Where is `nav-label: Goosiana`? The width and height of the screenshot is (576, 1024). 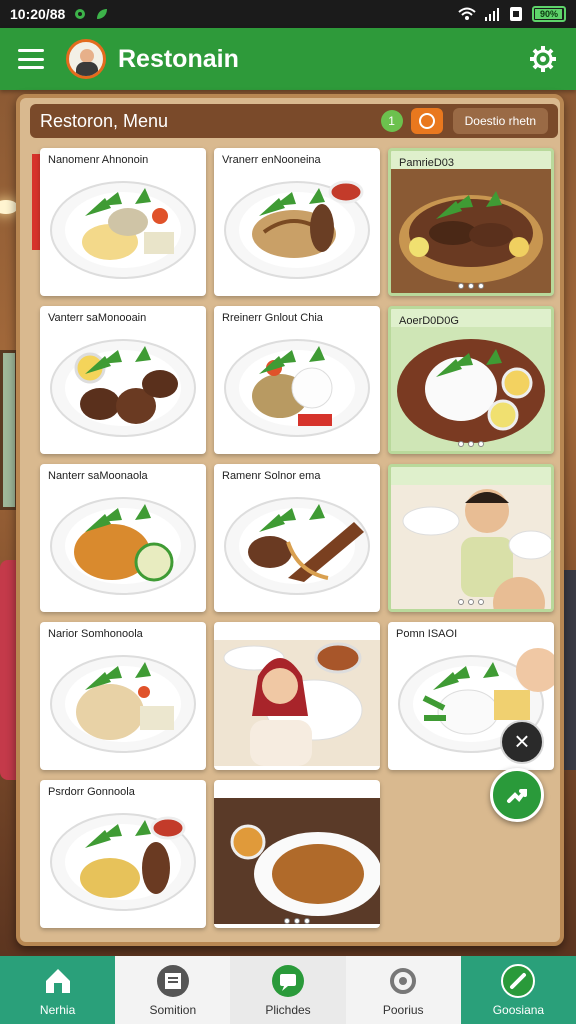
nav-label: Goosiana is located at coordinates (518, 1010).